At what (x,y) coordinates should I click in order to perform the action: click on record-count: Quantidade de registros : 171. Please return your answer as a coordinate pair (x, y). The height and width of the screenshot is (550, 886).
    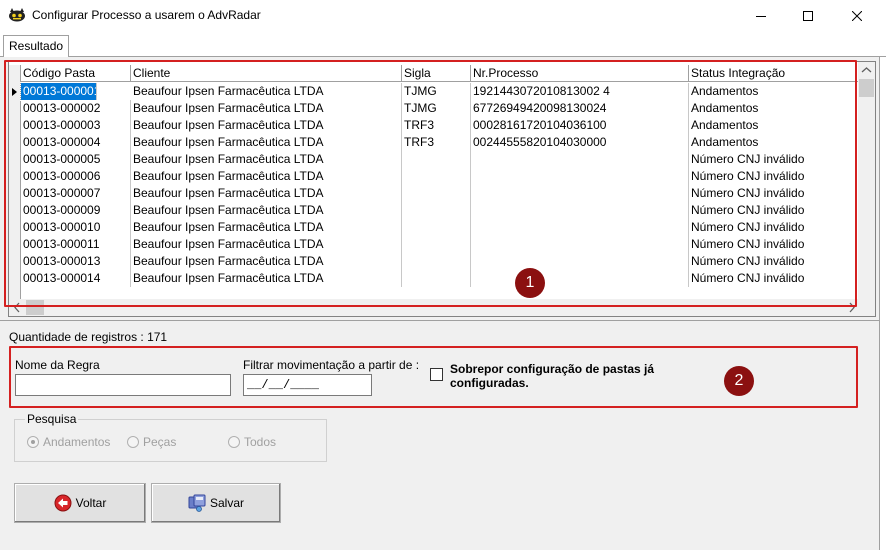
    Looking at the image, I should click on (88, 337).